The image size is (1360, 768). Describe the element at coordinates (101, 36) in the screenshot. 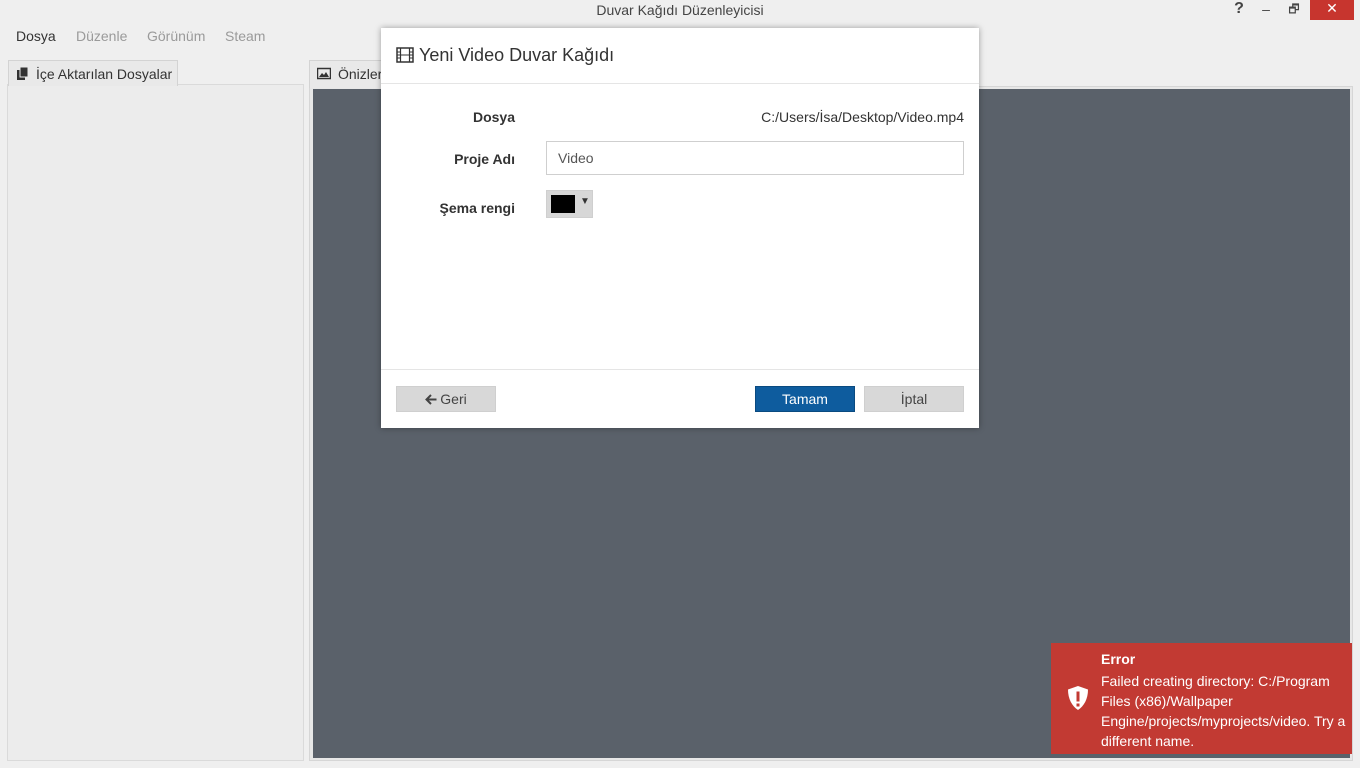

I see `menu-duzenle: Düzenle` at that location.